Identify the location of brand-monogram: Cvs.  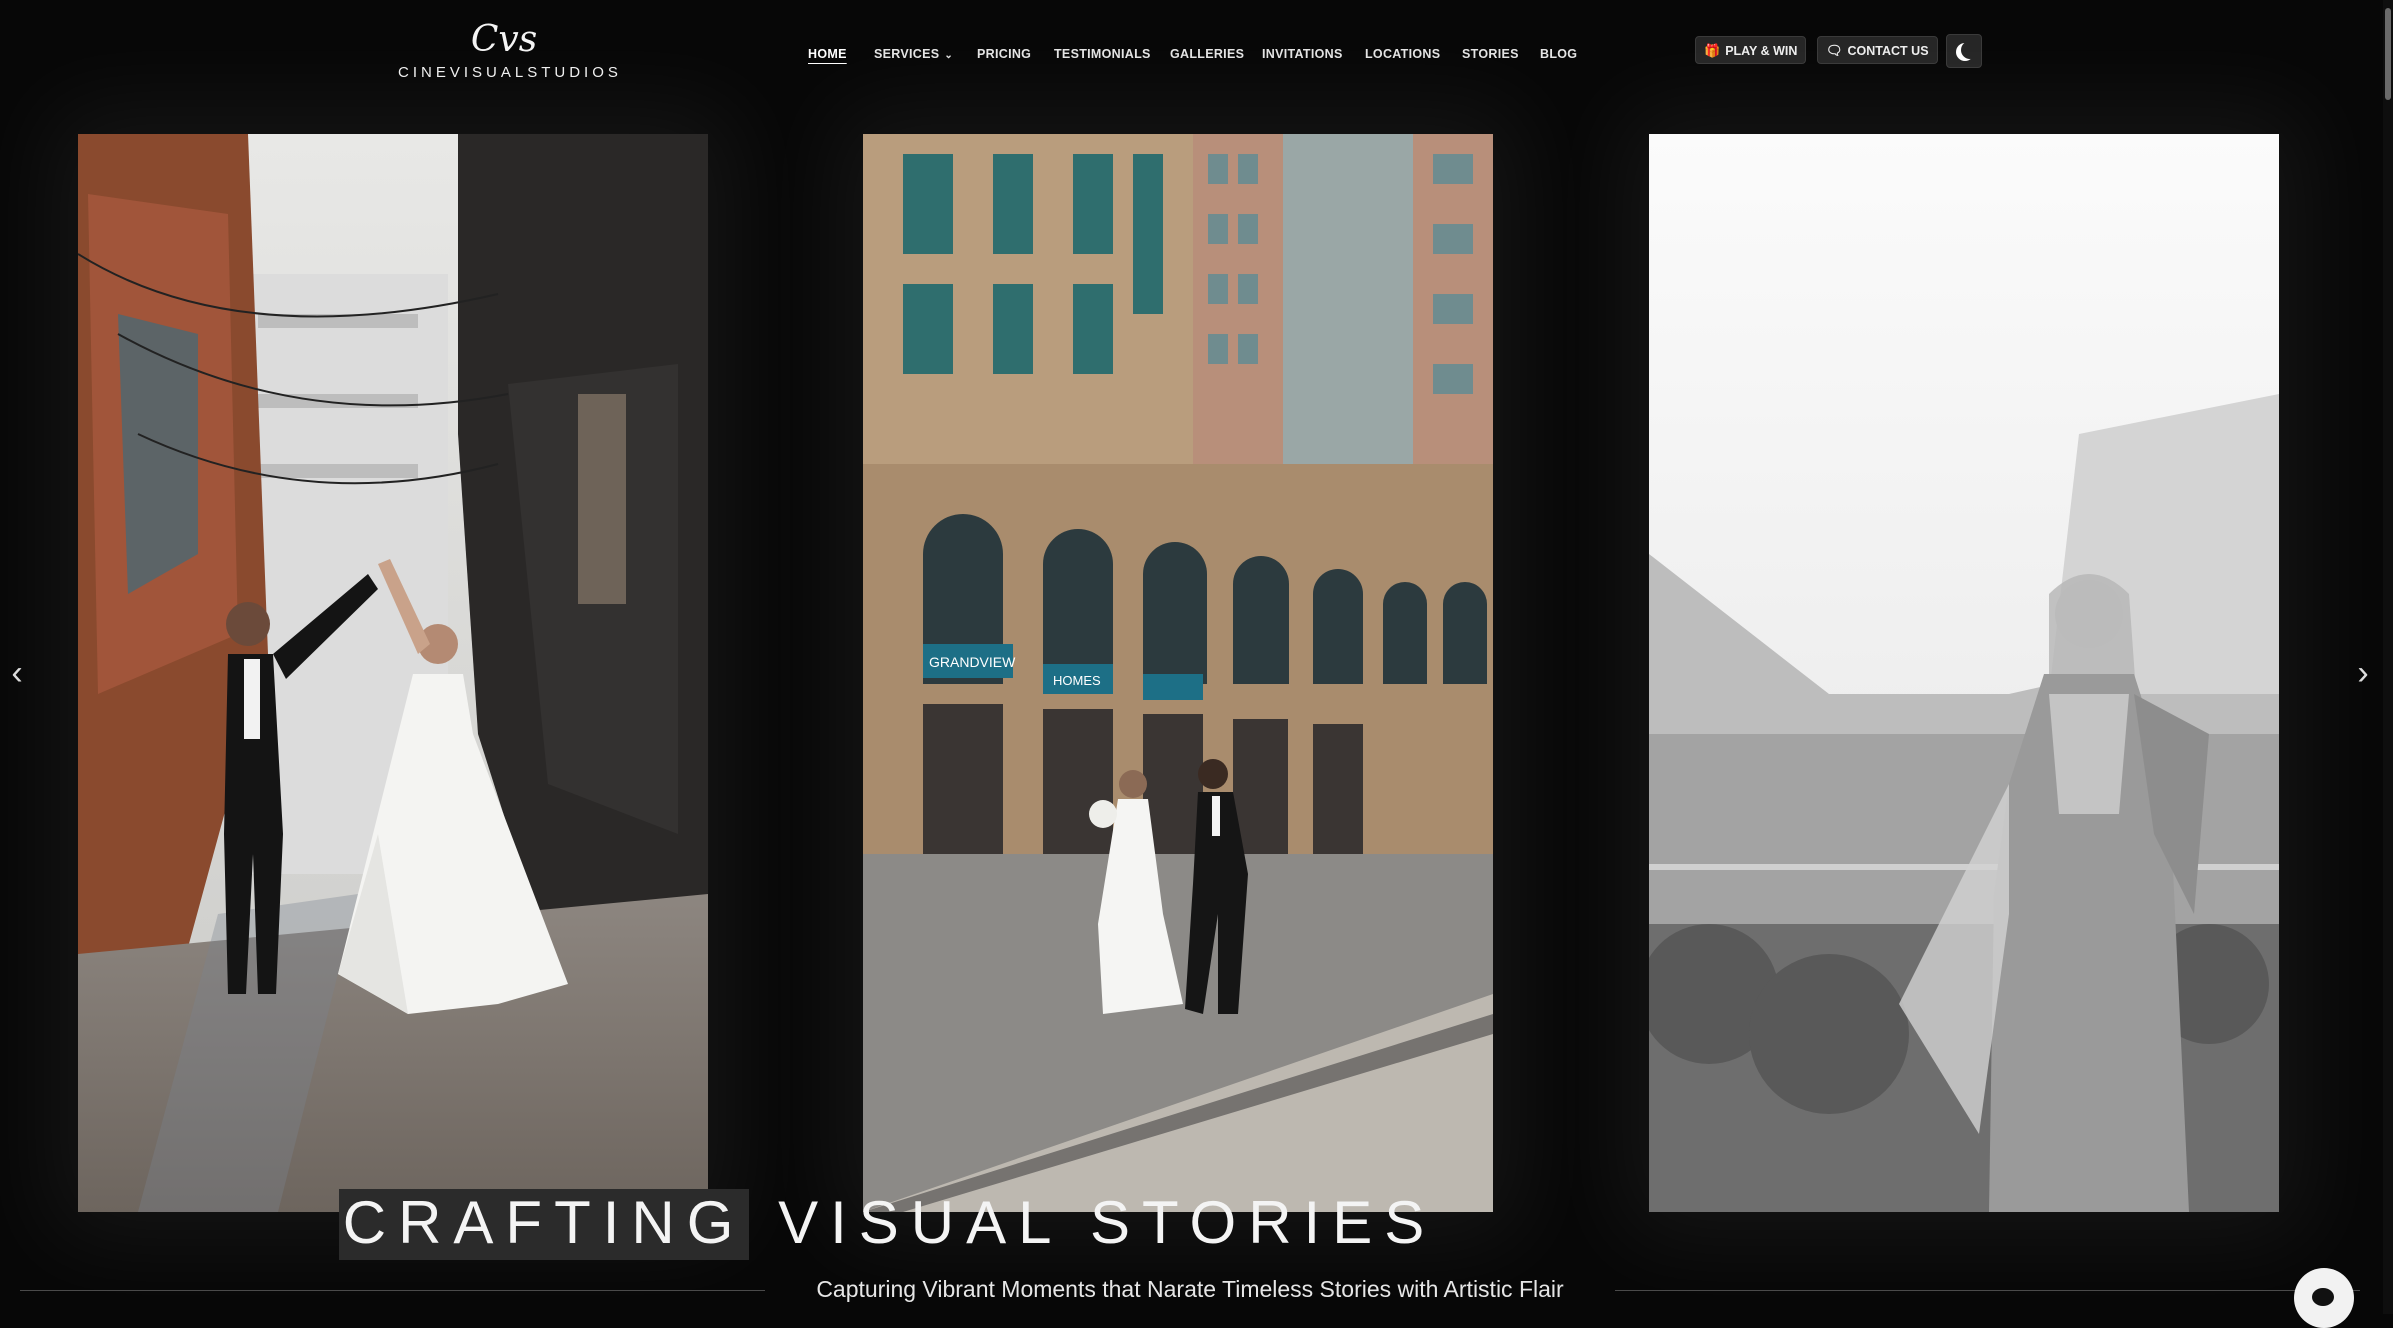
(504, 39).